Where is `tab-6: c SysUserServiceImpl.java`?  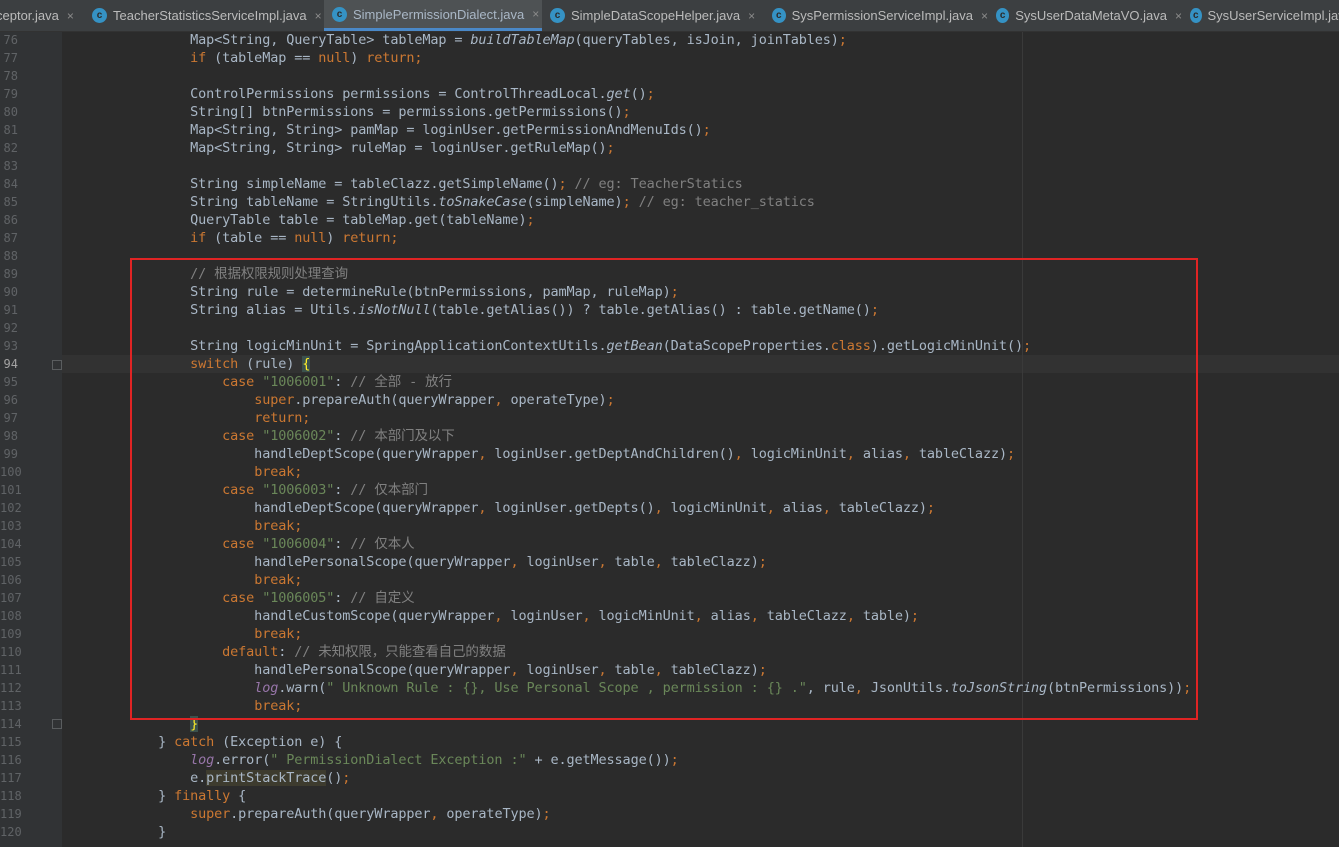
tab-6: c SysUserServiceImpl.java is located at coordinates (1260, 15).